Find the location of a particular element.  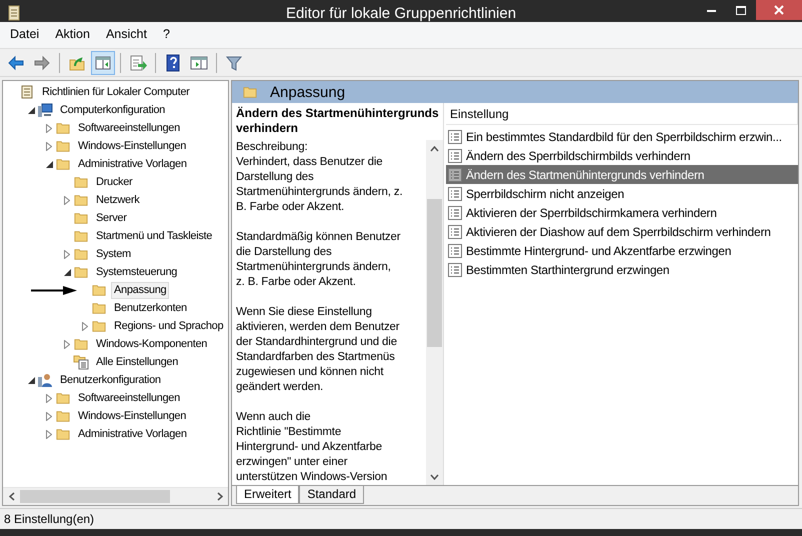

tree-item: Server is located at coordinates (111, 218).